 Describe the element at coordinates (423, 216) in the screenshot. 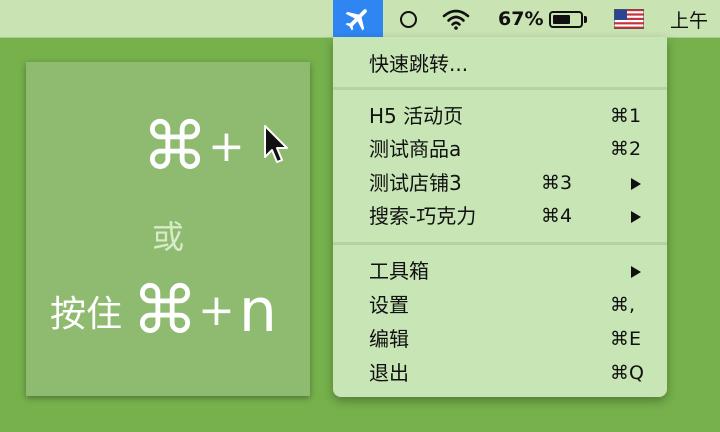

I see `menu-item-label: 搜索-巧克力` at that location.